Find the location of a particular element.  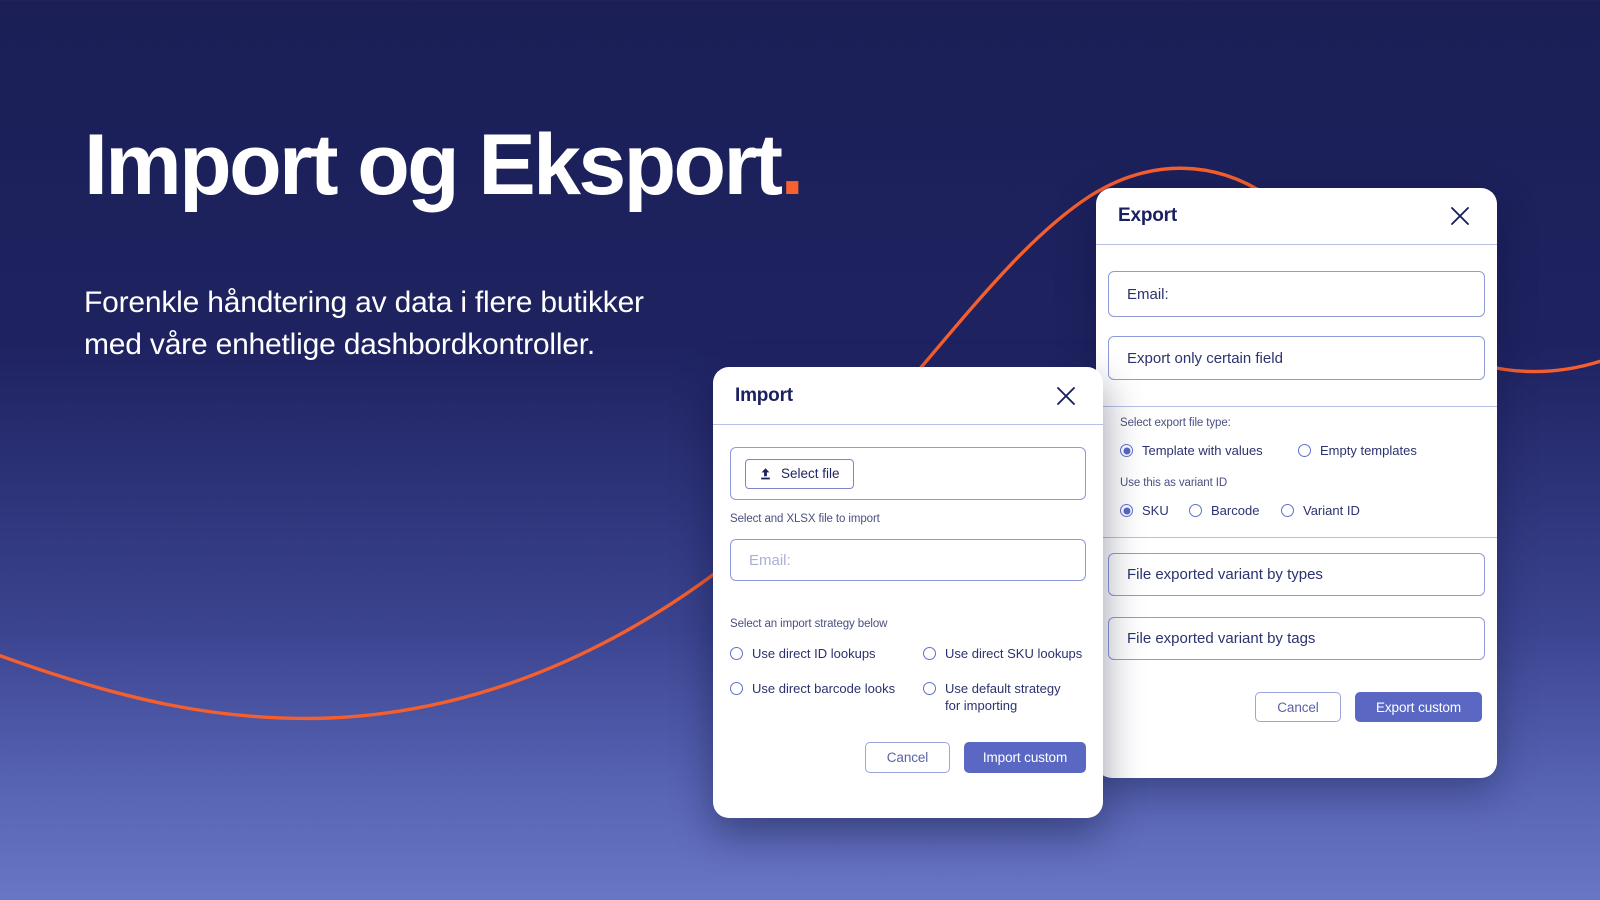

radio-label: Barcode is located at coordinates (1235, 511).